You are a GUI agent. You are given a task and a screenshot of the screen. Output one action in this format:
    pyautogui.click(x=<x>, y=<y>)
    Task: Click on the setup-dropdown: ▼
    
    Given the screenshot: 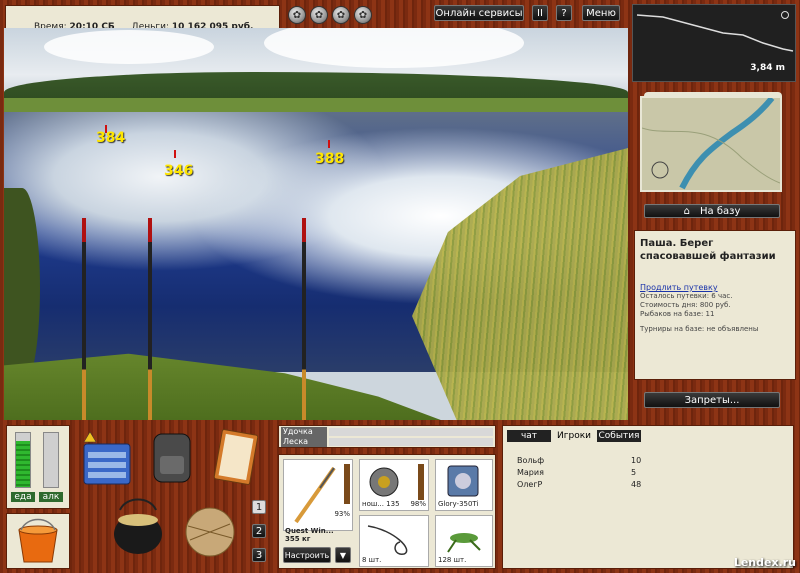 What is the action you would take?
    pyautogui.click(x=343, y=555)
    